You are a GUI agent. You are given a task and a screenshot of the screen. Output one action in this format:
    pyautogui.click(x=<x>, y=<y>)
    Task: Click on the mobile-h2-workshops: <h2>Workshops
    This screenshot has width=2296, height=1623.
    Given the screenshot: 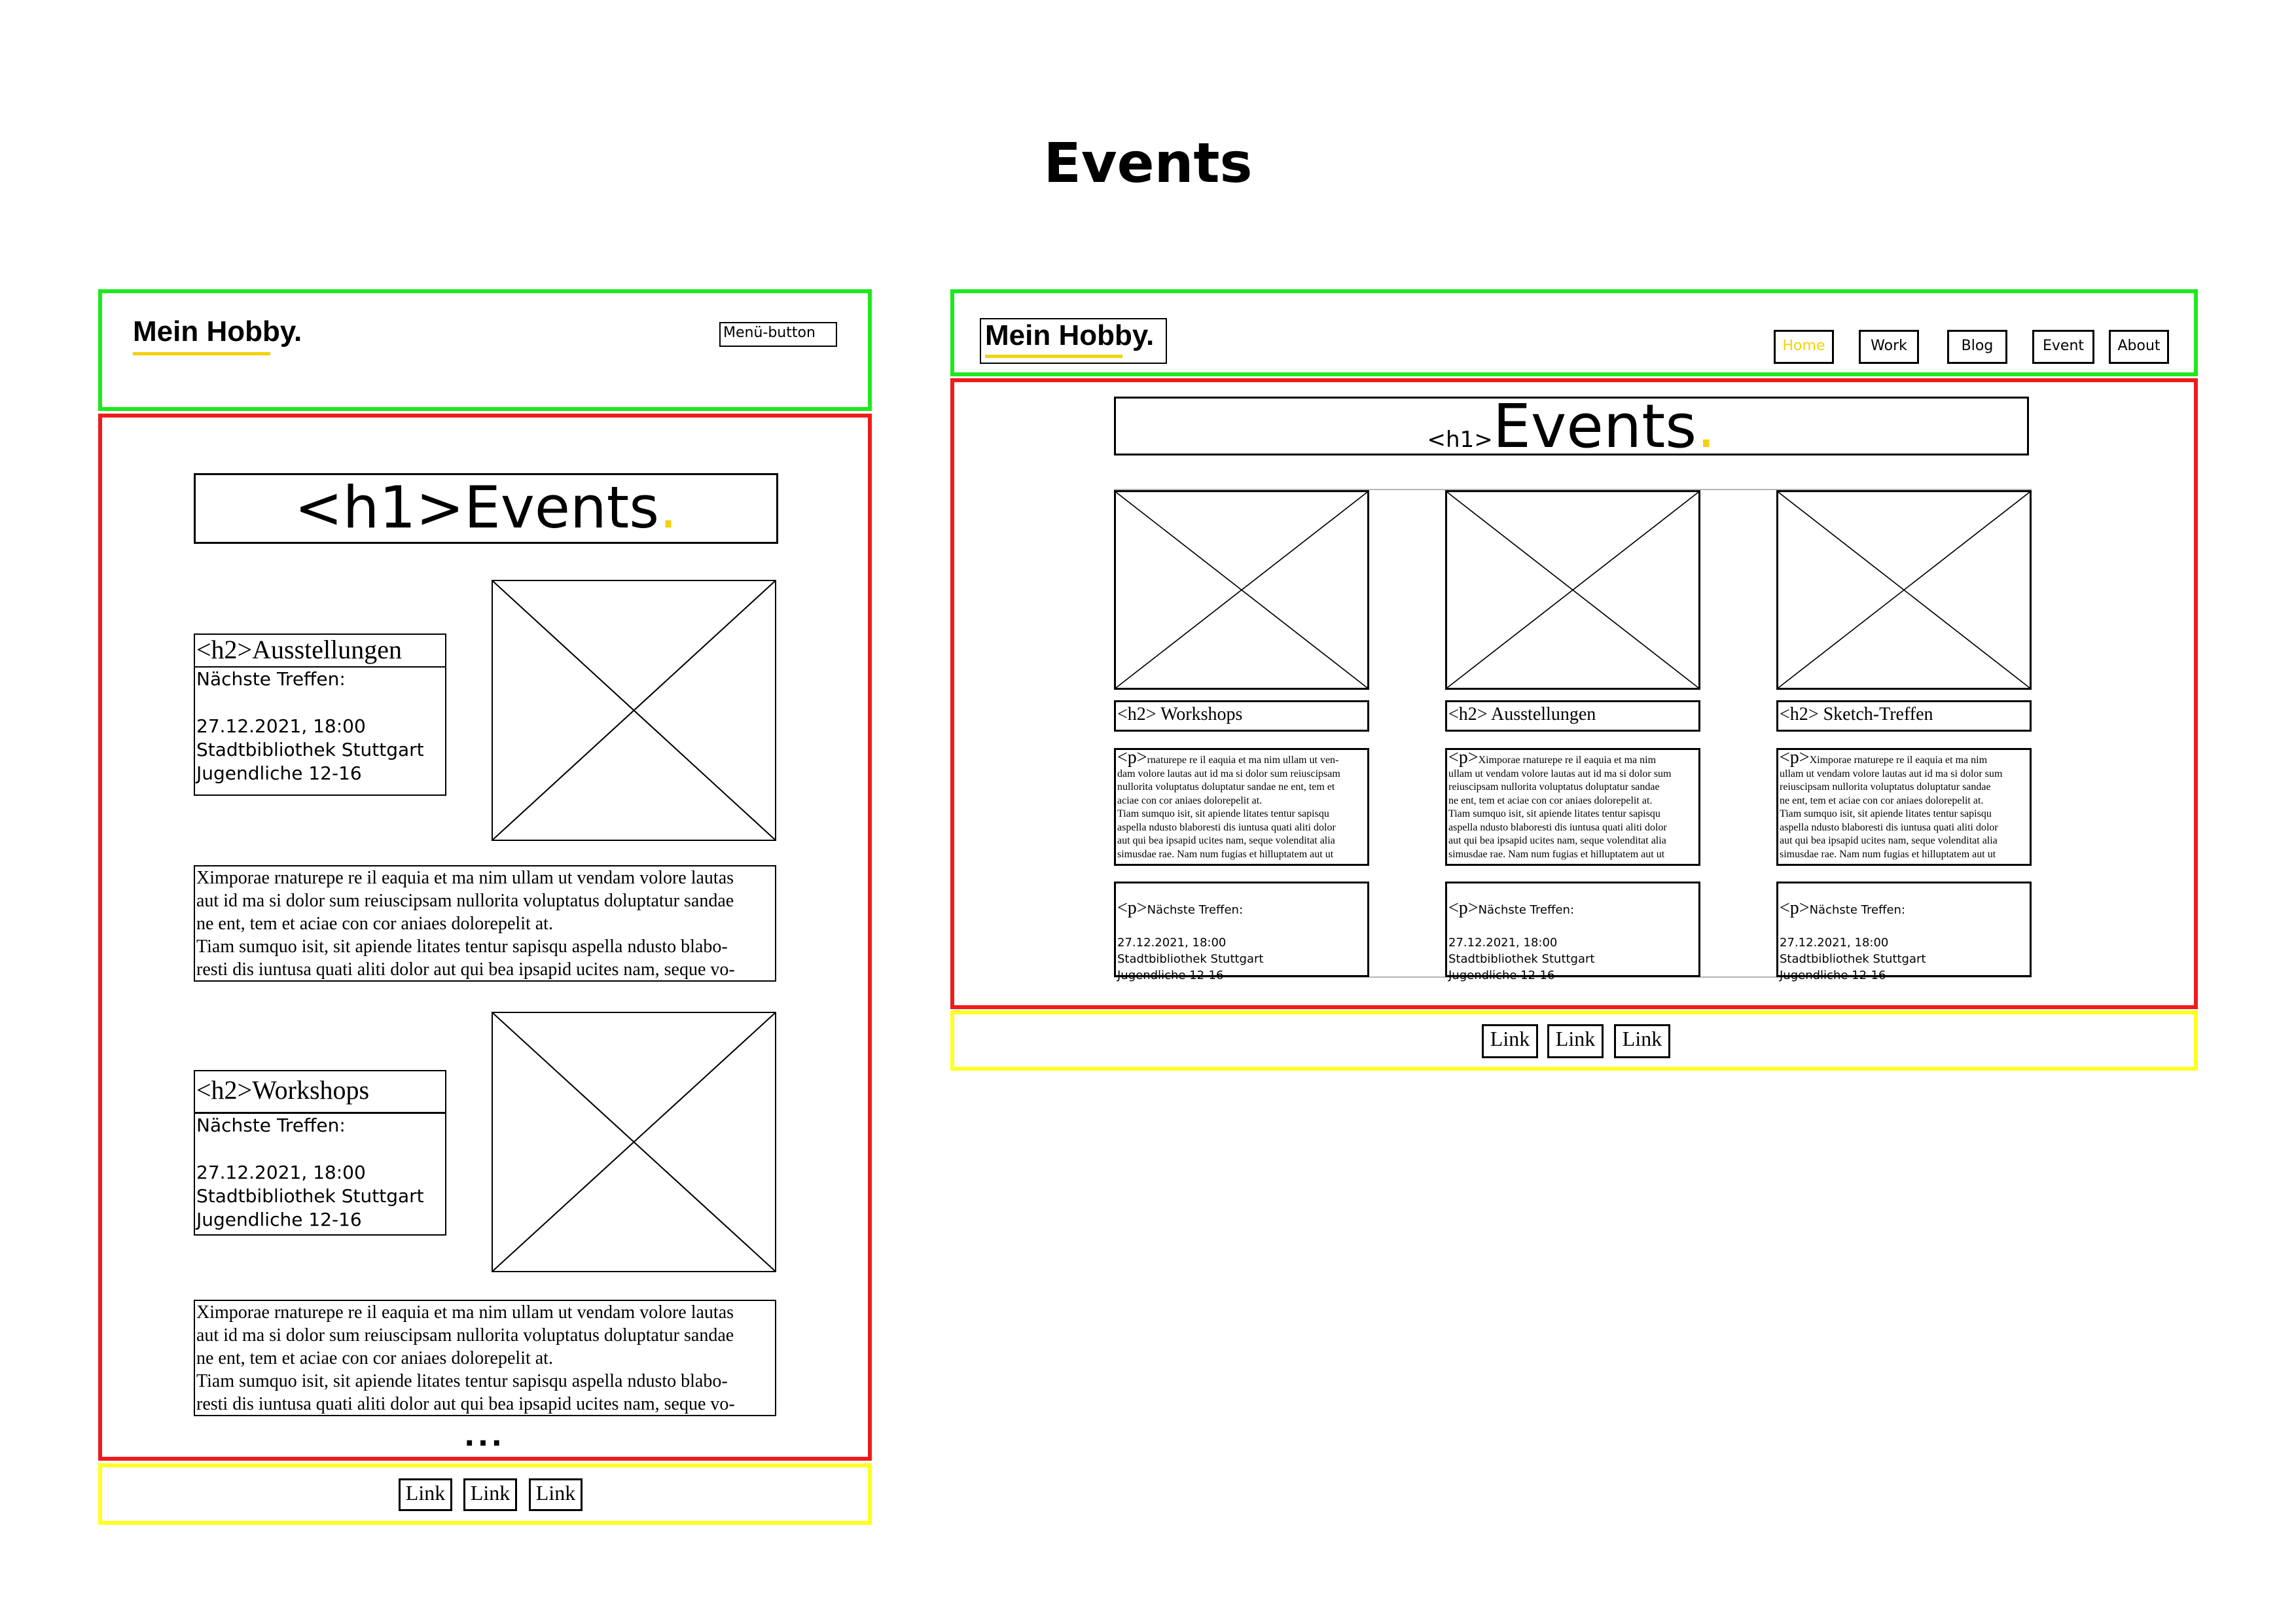 What is the action you would take?
    pyautogui.click(x=320, y=1091)
    